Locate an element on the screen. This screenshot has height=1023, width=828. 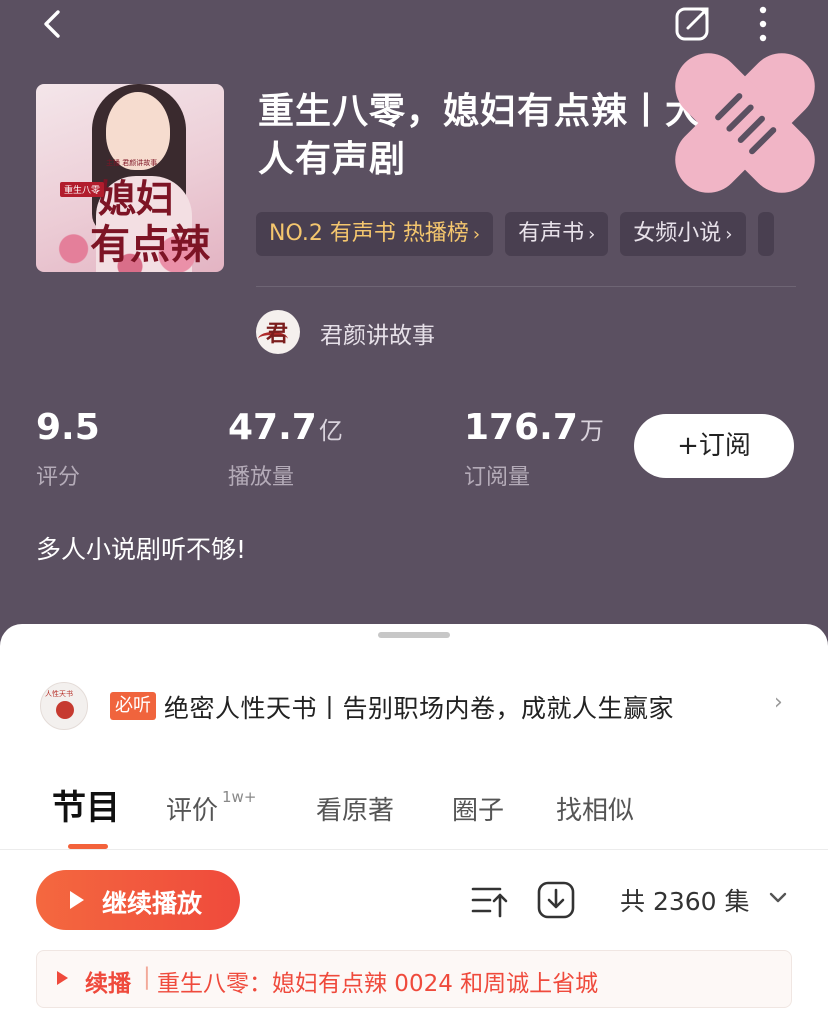
chip-label: 女频小说 is located at coordinates (677, 233).